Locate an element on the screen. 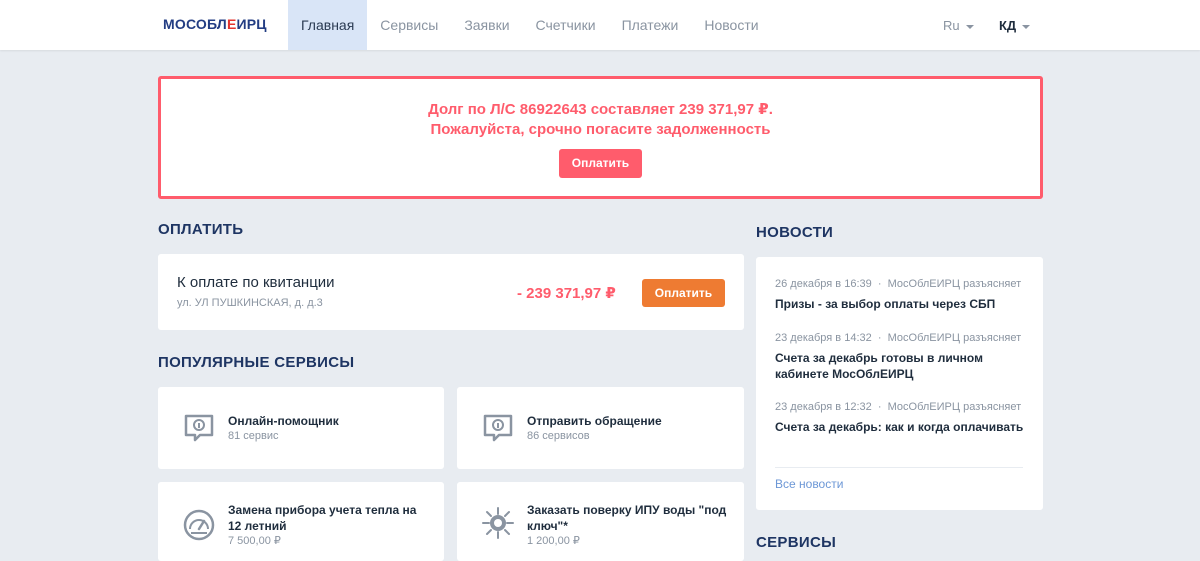 The width and height of the screenshot is (1200, 561). logo-text-part3: ИРЦ is located at coordinates (251, 24).